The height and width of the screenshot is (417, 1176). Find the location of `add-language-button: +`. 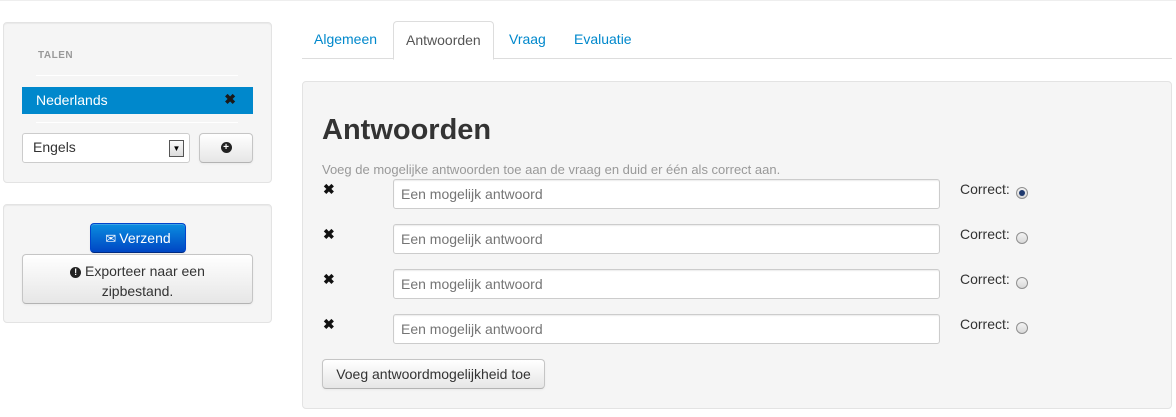

add-language-button: + is located at coordinates (226, 148).